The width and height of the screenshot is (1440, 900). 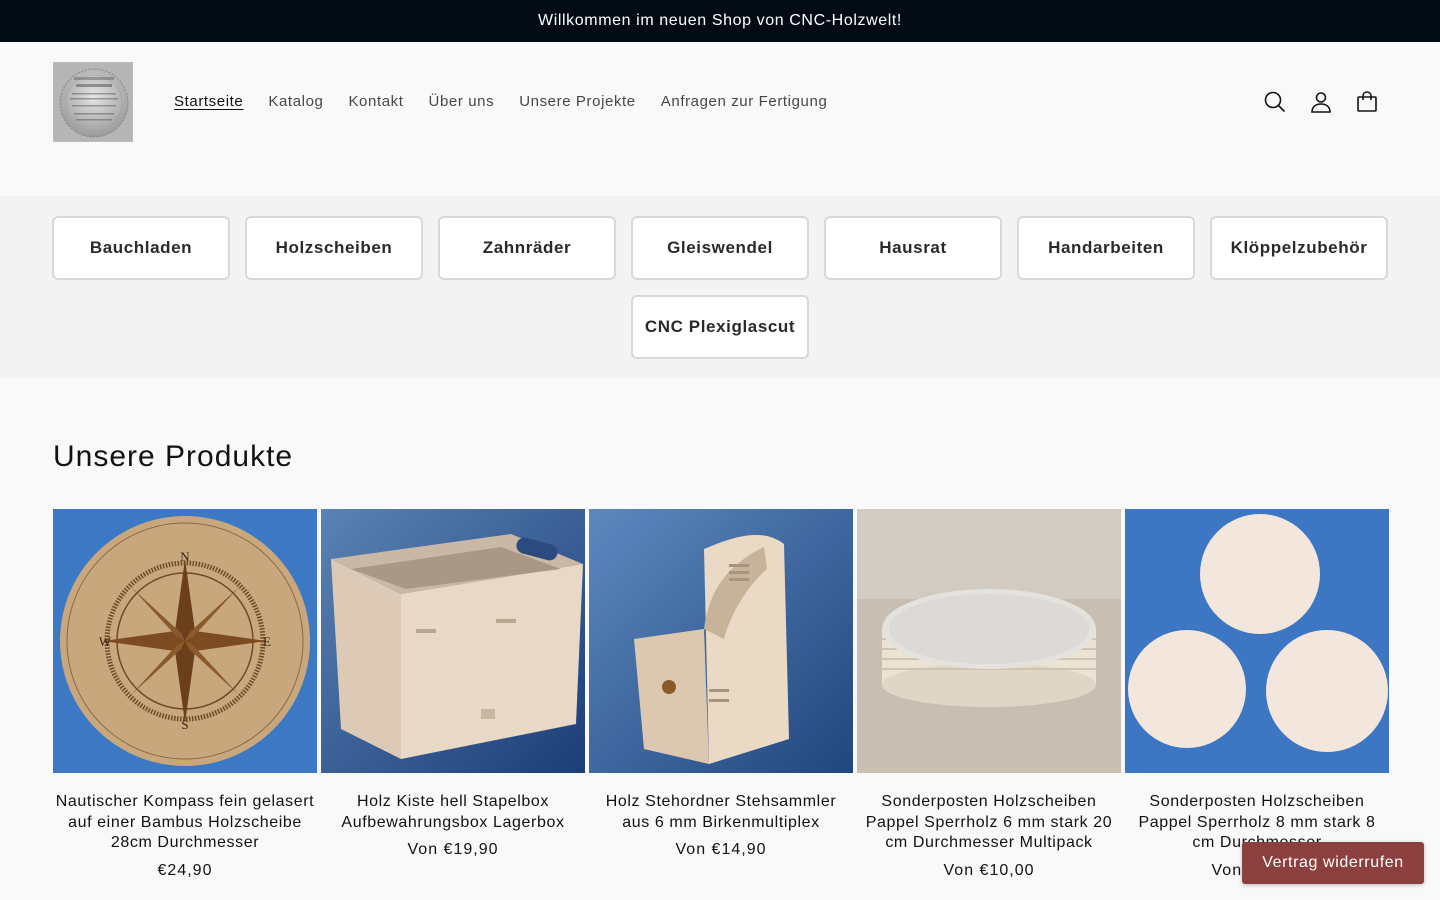 I want to click on search-icon, so click(x=1275, y=102).